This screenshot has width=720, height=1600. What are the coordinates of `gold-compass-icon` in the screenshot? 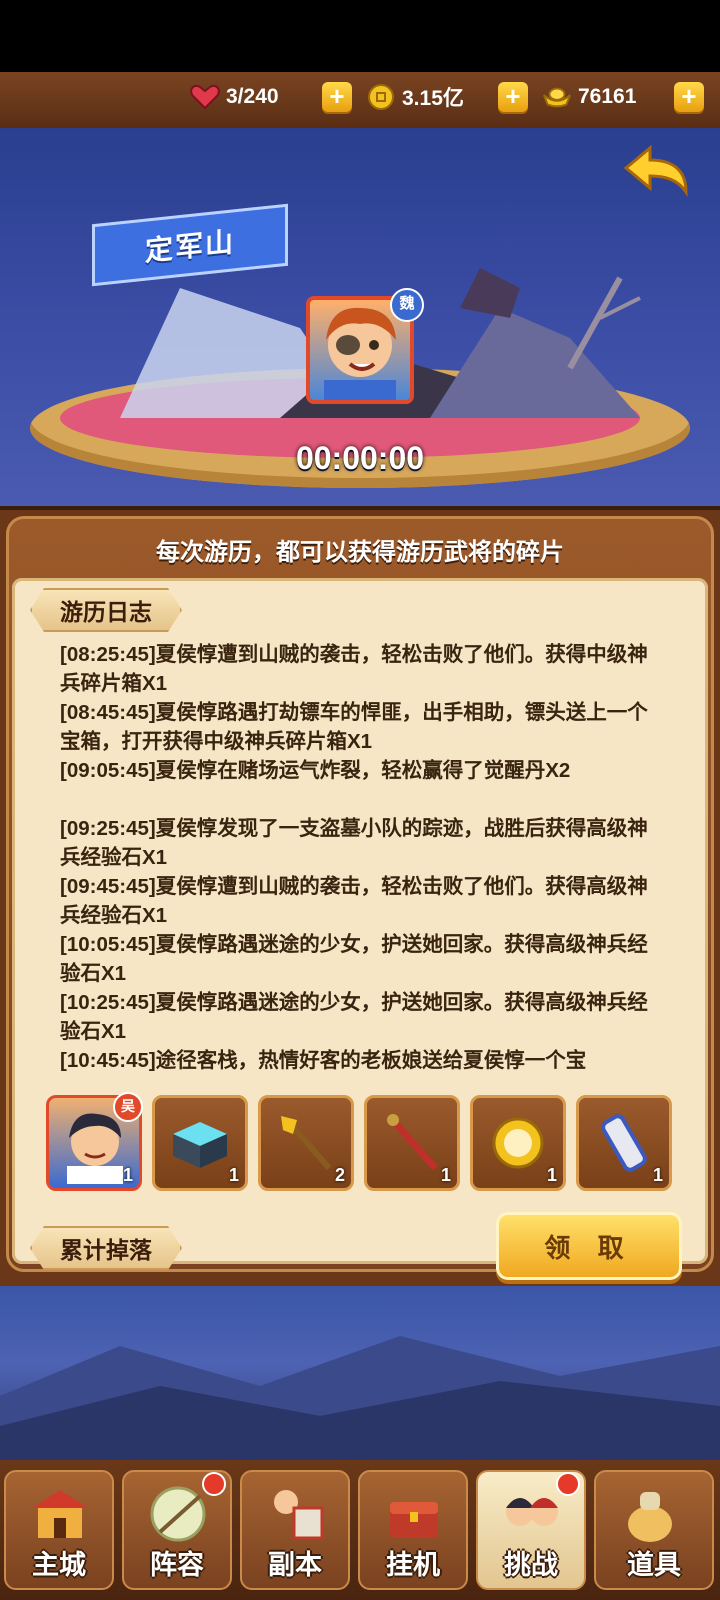 It's located at (518, 1143).